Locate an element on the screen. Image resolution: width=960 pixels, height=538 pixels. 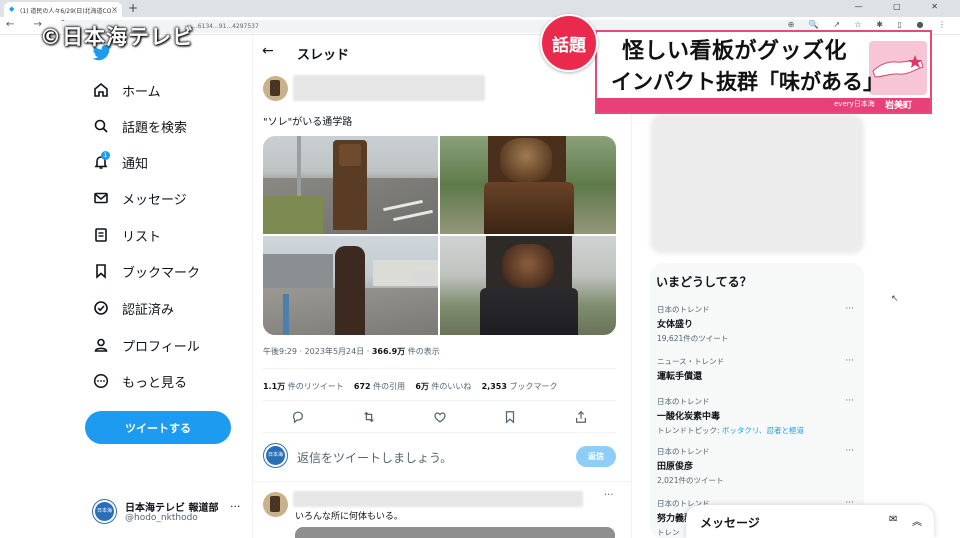
trends-title: いまどうしてる？ is located at coordinates (704, 282).